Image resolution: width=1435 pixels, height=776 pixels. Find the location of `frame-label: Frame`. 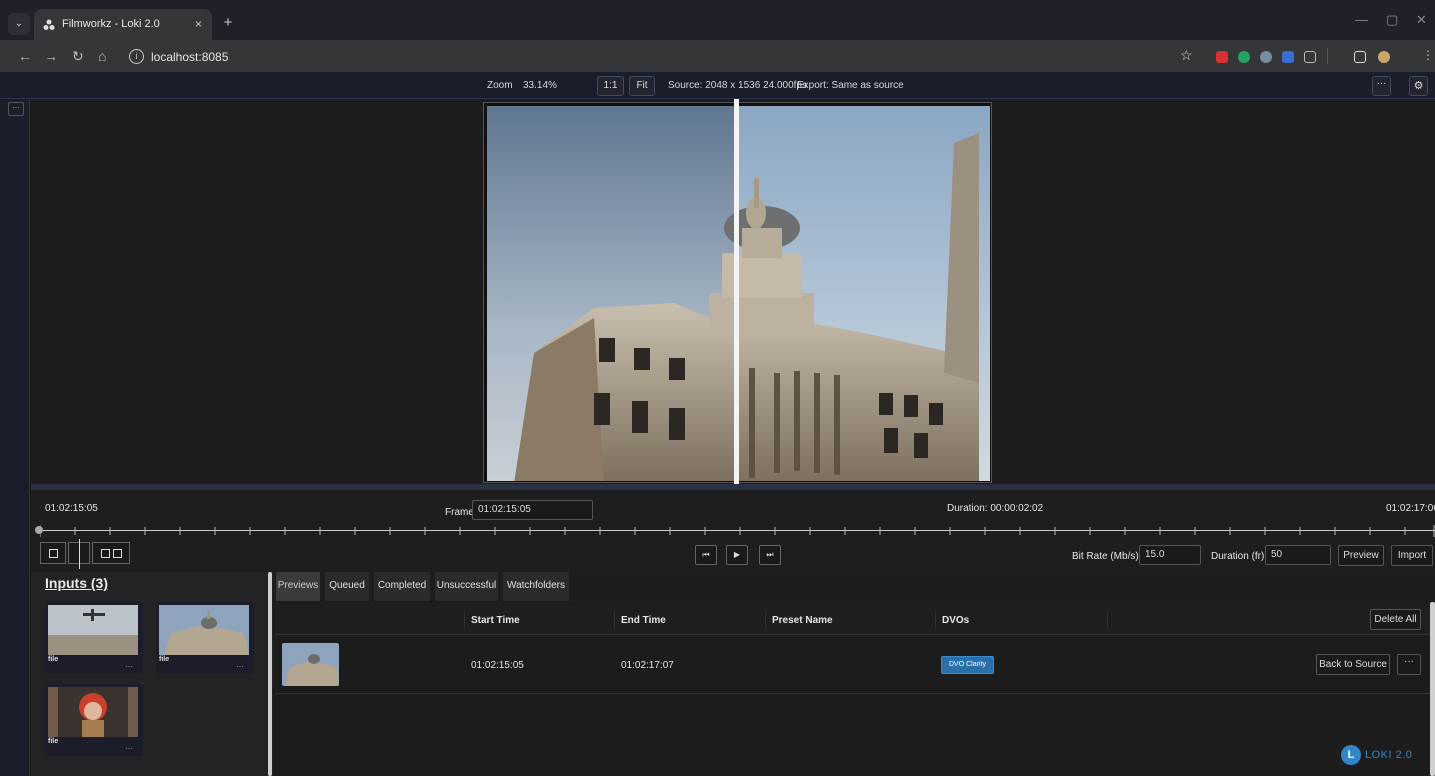

frame-label: Frame is located at coordinates (459, 512).